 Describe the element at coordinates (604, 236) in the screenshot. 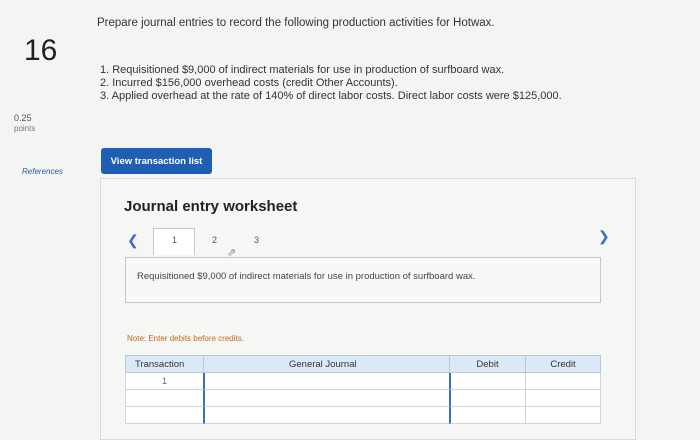

I see `chevron-right-icon: ❯` at that location.